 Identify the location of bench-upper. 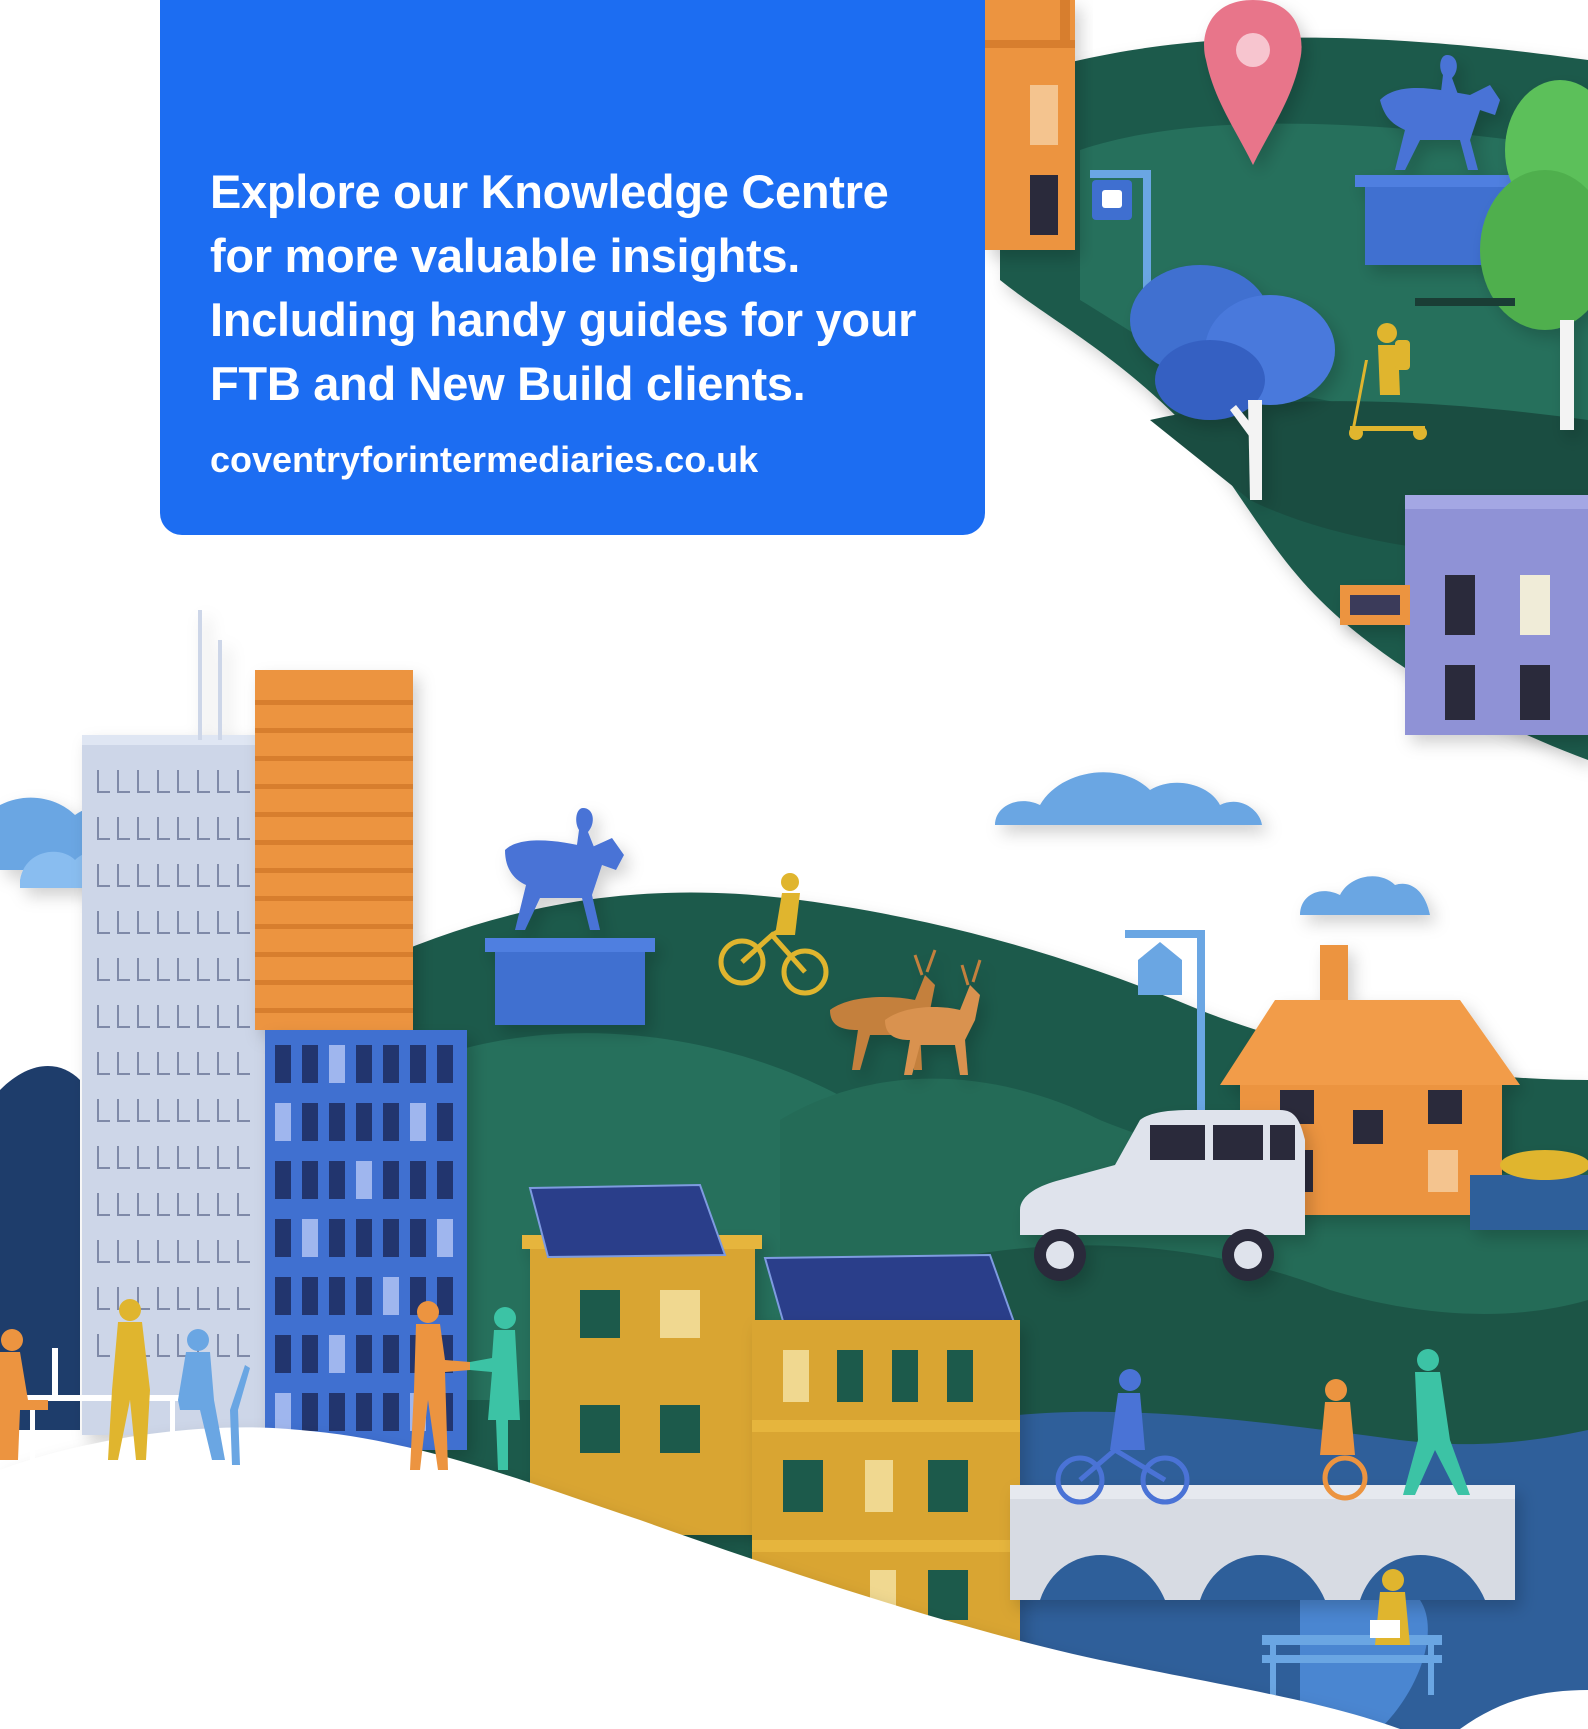
(1465, 302).